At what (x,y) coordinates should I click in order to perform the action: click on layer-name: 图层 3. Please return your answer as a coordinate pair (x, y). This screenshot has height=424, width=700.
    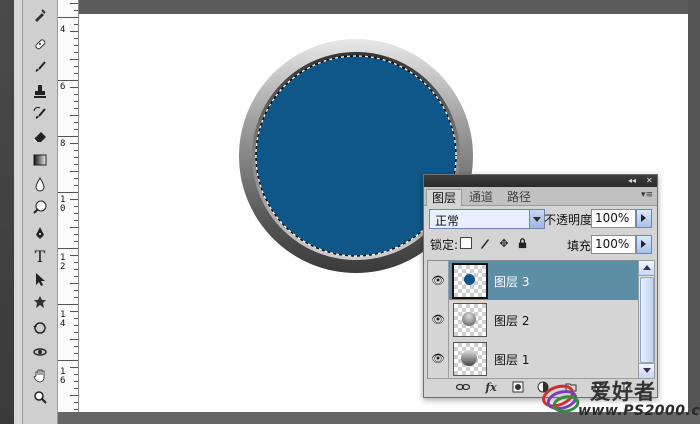
    Looking at the image, I should click on (511, 281).